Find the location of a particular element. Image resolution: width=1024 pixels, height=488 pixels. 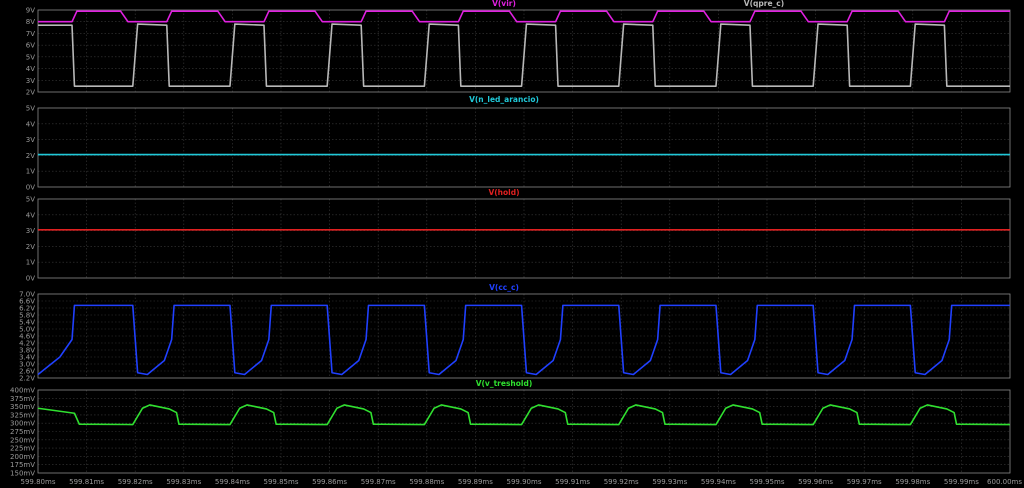

x-tick-label: 600.00ms is located at coordinates (1004, 482).